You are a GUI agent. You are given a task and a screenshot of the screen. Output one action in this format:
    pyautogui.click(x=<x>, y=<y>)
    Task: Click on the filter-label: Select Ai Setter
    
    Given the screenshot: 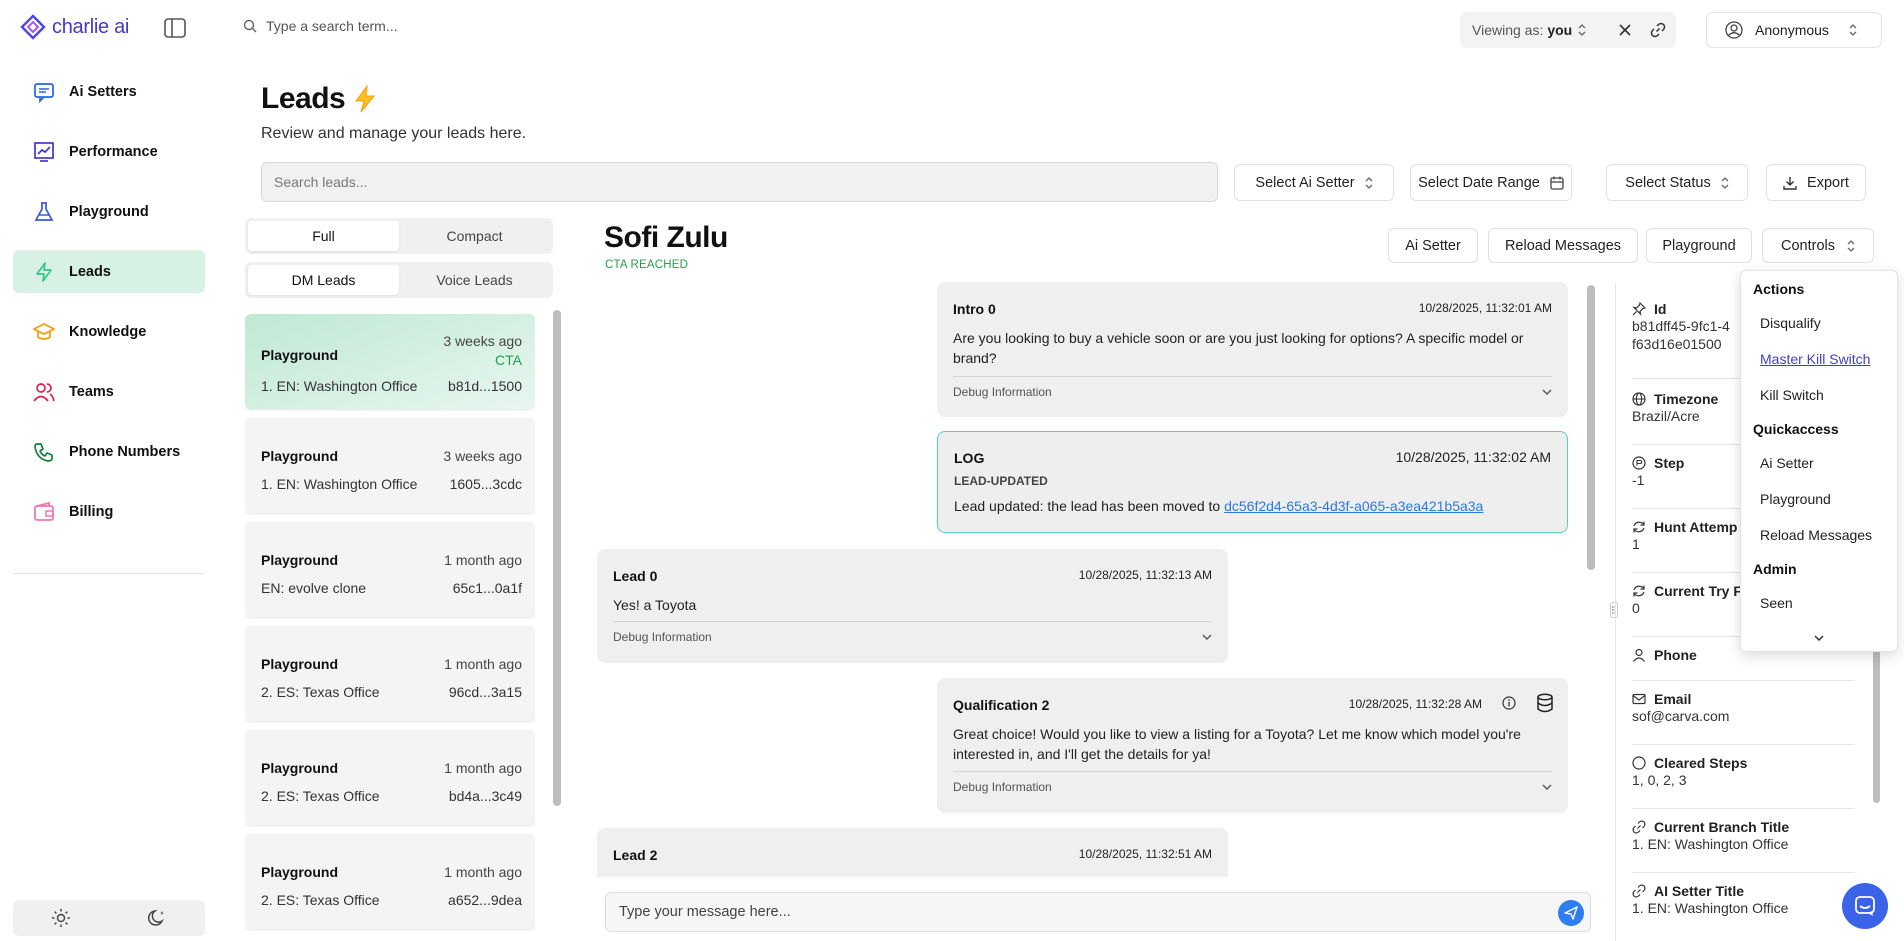 What is the action you would take?
    pyautogui.click(x=1305, y=182)
    